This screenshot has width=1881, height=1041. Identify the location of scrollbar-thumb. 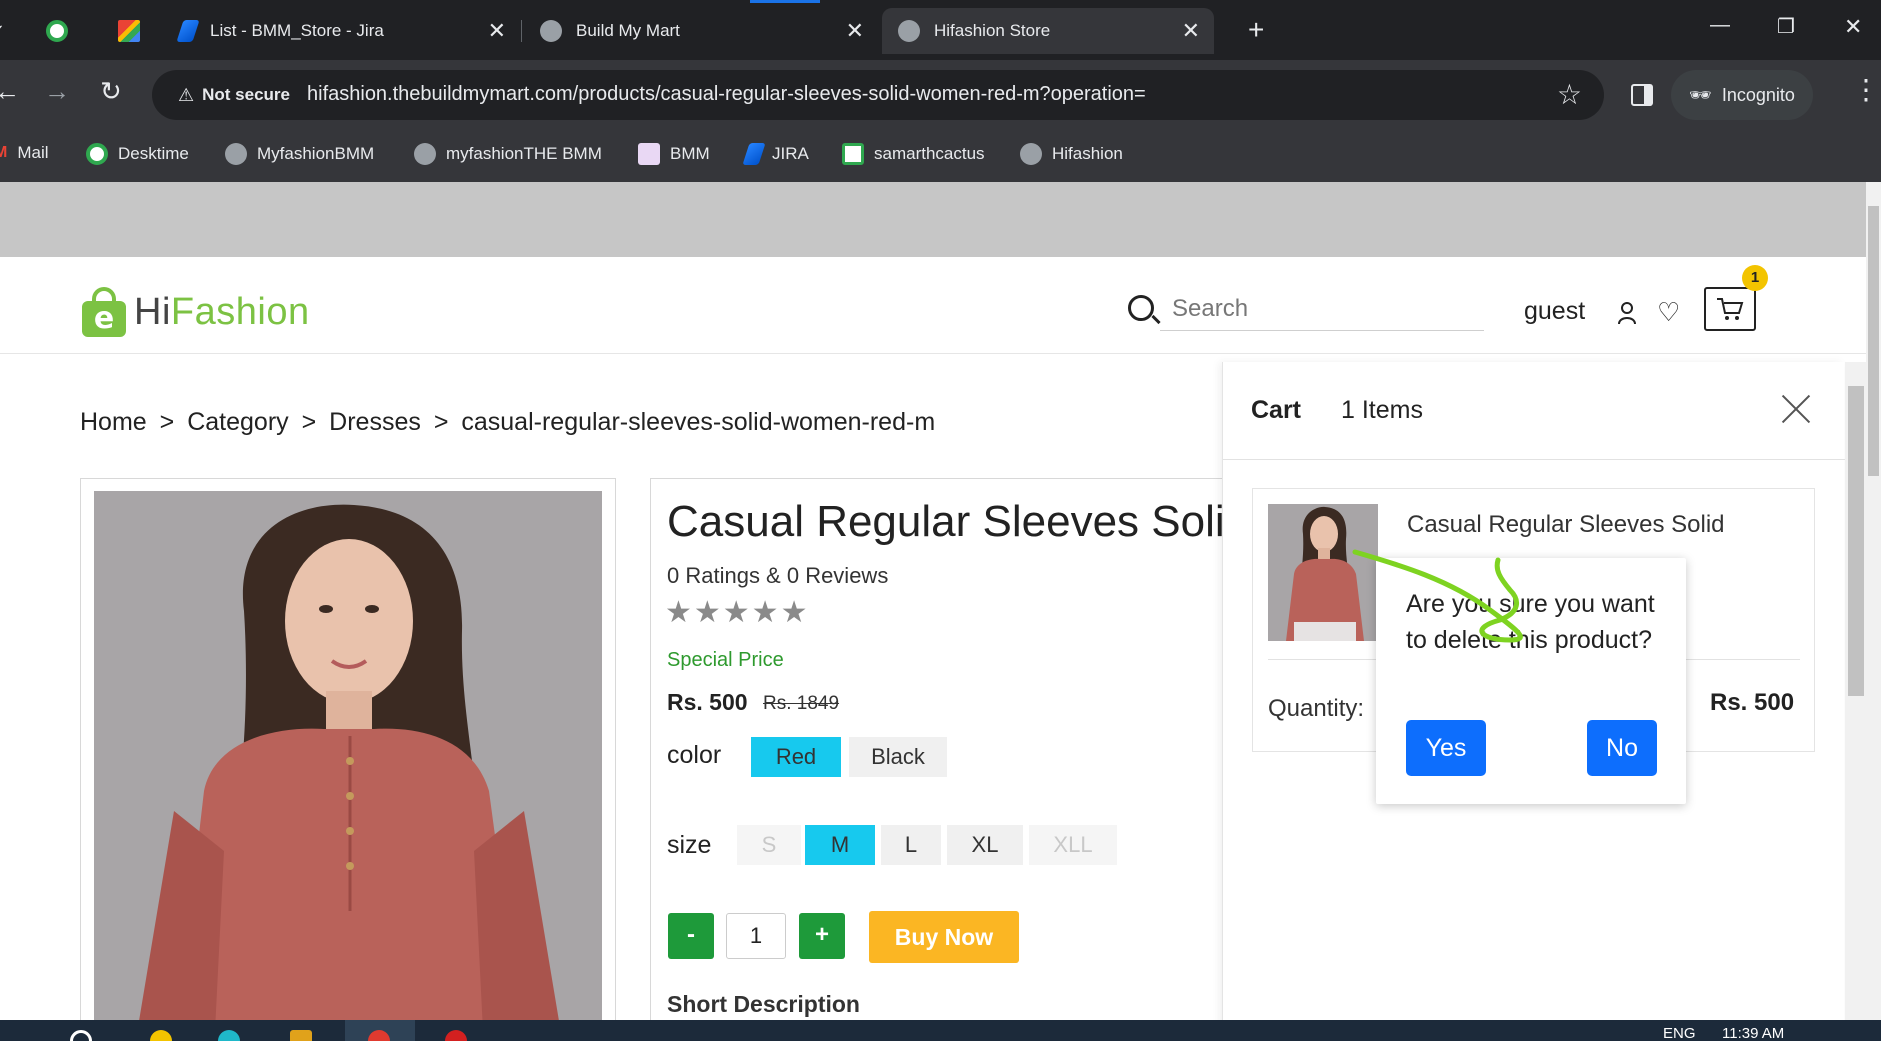
(1856, 541).